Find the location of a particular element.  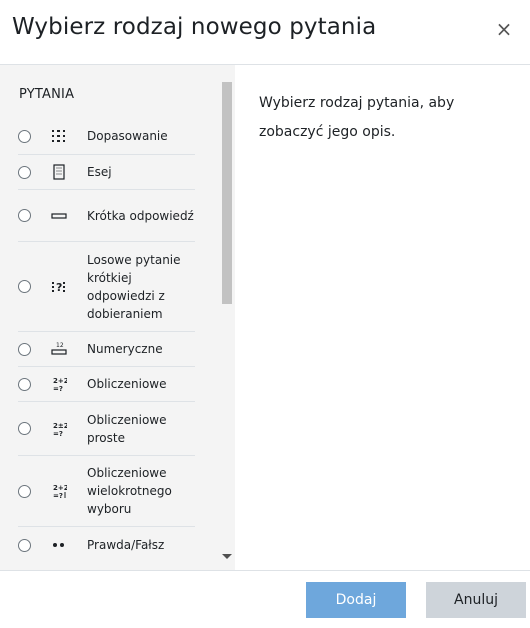

option-essay: Esej is located at coordinates (106, 172).